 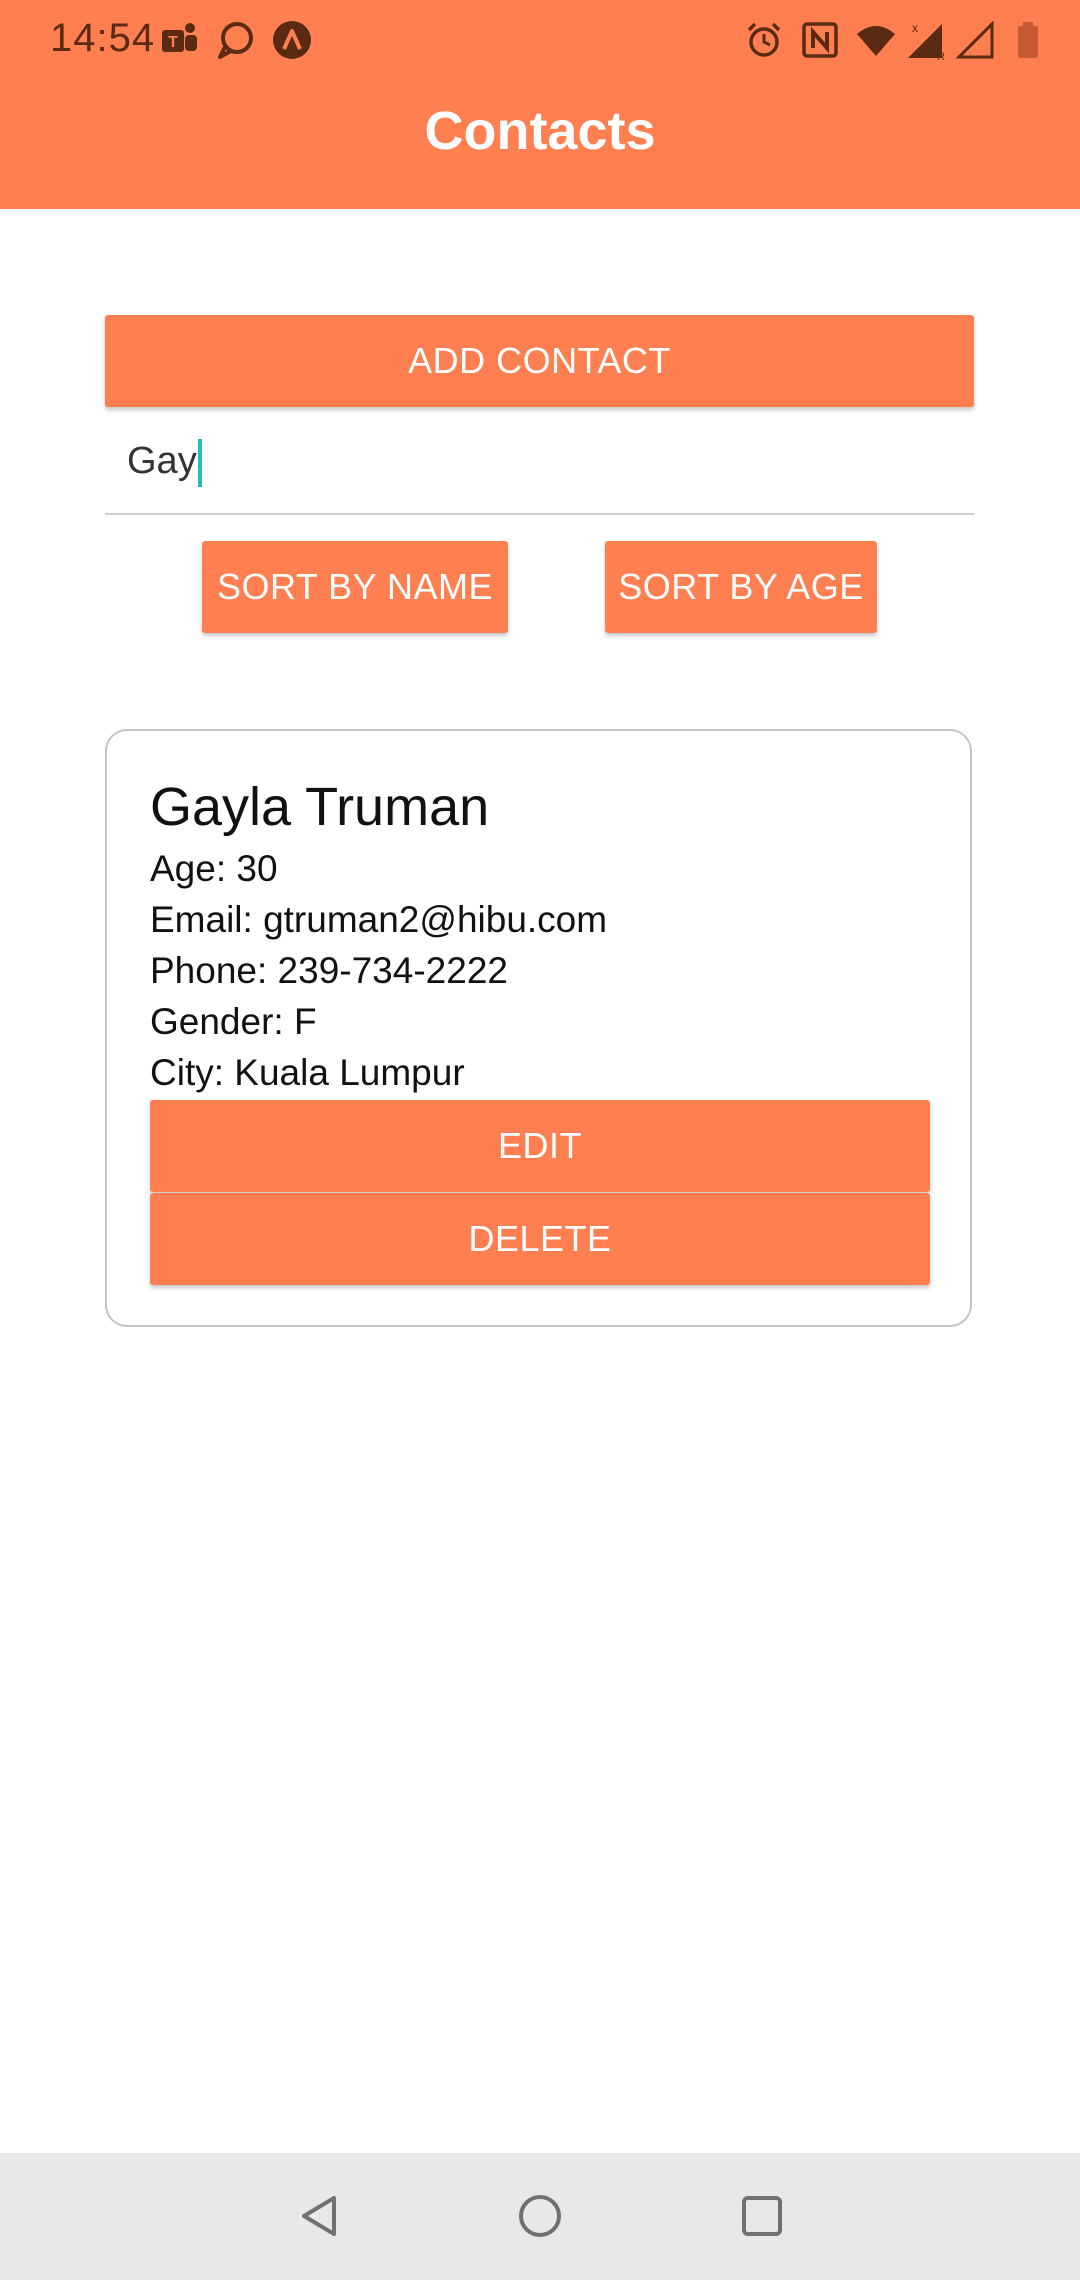 I want to click on delete-button: DELETE, so click(x=540, y=1239).